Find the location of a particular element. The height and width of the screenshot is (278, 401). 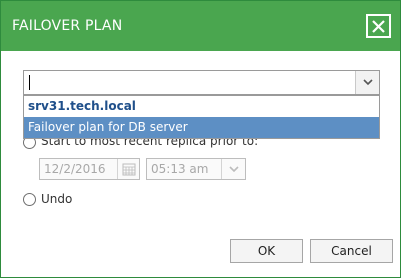

combo-dropdown-button is located at coordinates (367, 82).